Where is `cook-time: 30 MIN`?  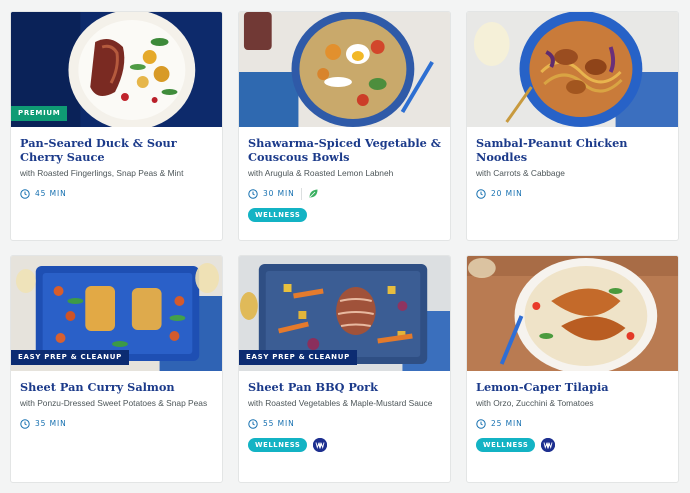
cook-time: 30 MIN is located at coordinates (345, 193).